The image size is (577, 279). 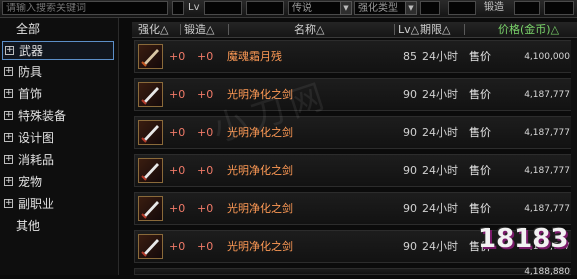 I want to click on category-special-equipment: + 特殊装备, so click(x=58, y=116).